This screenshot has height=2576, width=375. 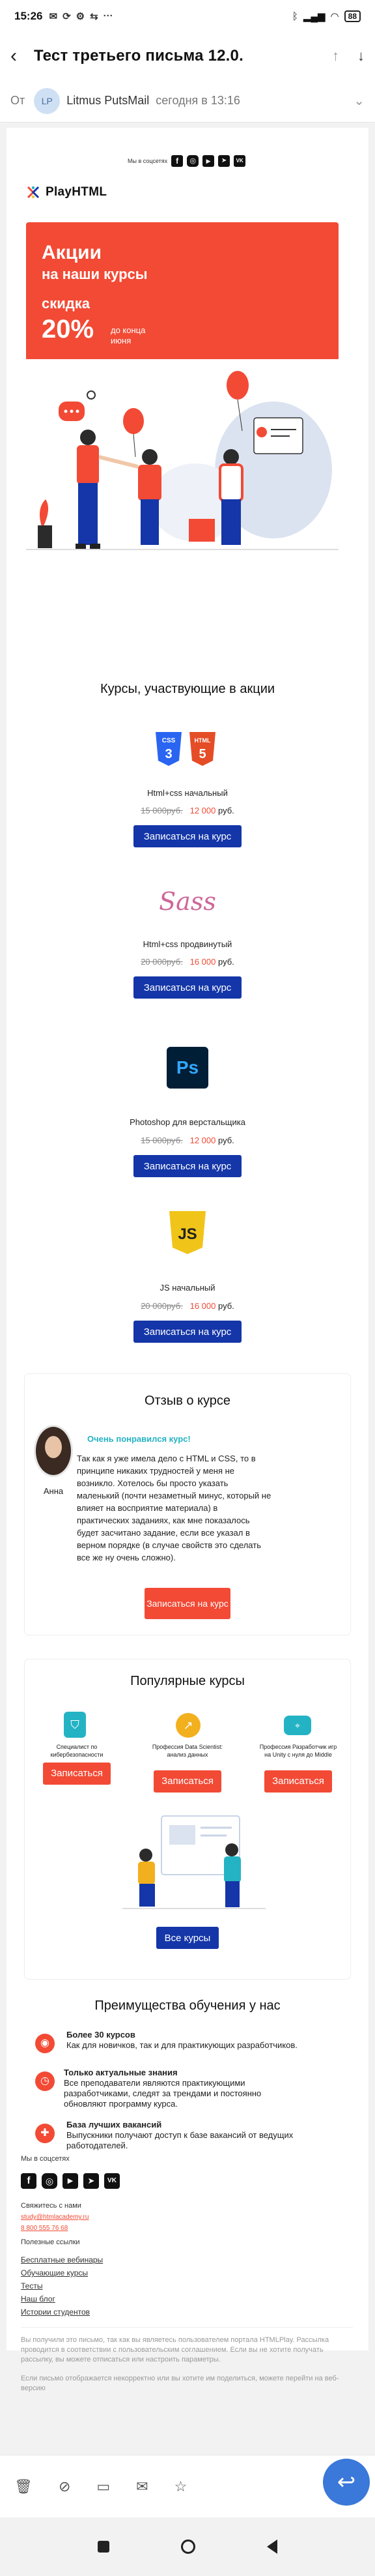 I want to click on course-3-price: 15 000руб. 12 000 руб., so click(x=187, y=1140).